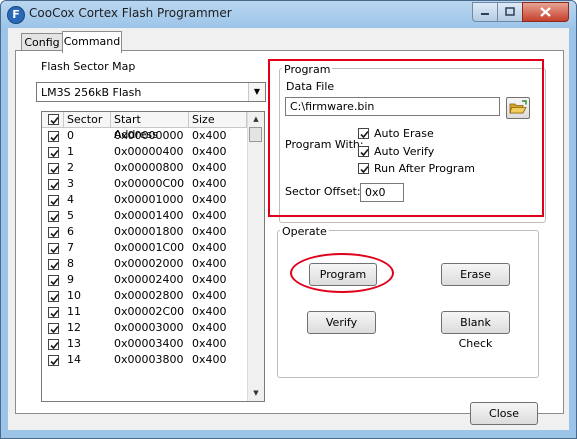  Describe the element at coordinates (504, 413) in the screenshot. I see `close-button: Close` at that location.